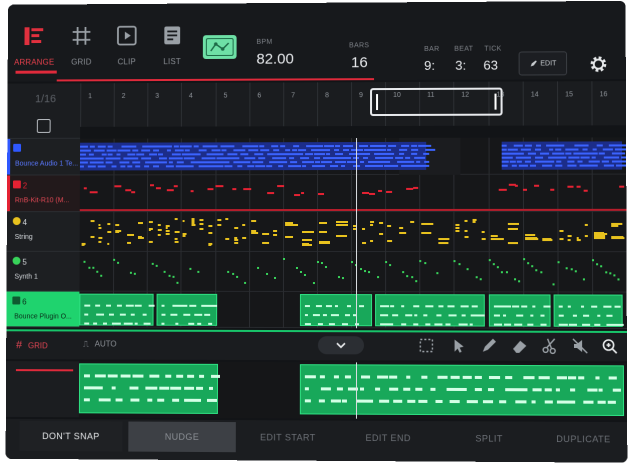  Describe the element at coordinates (124, 96) in the screenshot. I see `ruler-bar-number: 2` at that location.